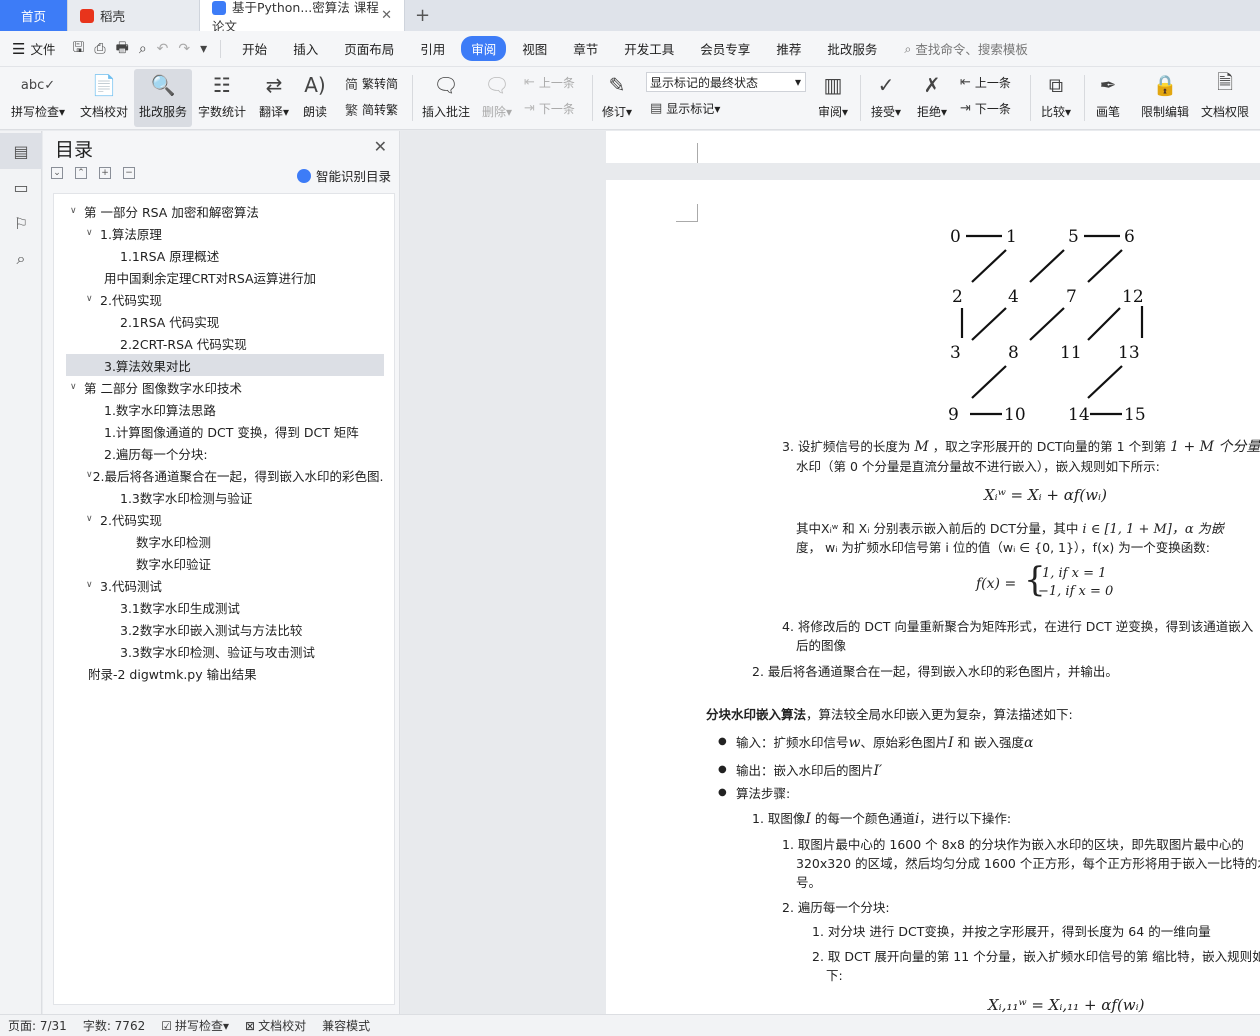 This screenshot has width=1260, height=1036. I want to click on prev-change-button: ⇤ 上一条, so click(985, 82).